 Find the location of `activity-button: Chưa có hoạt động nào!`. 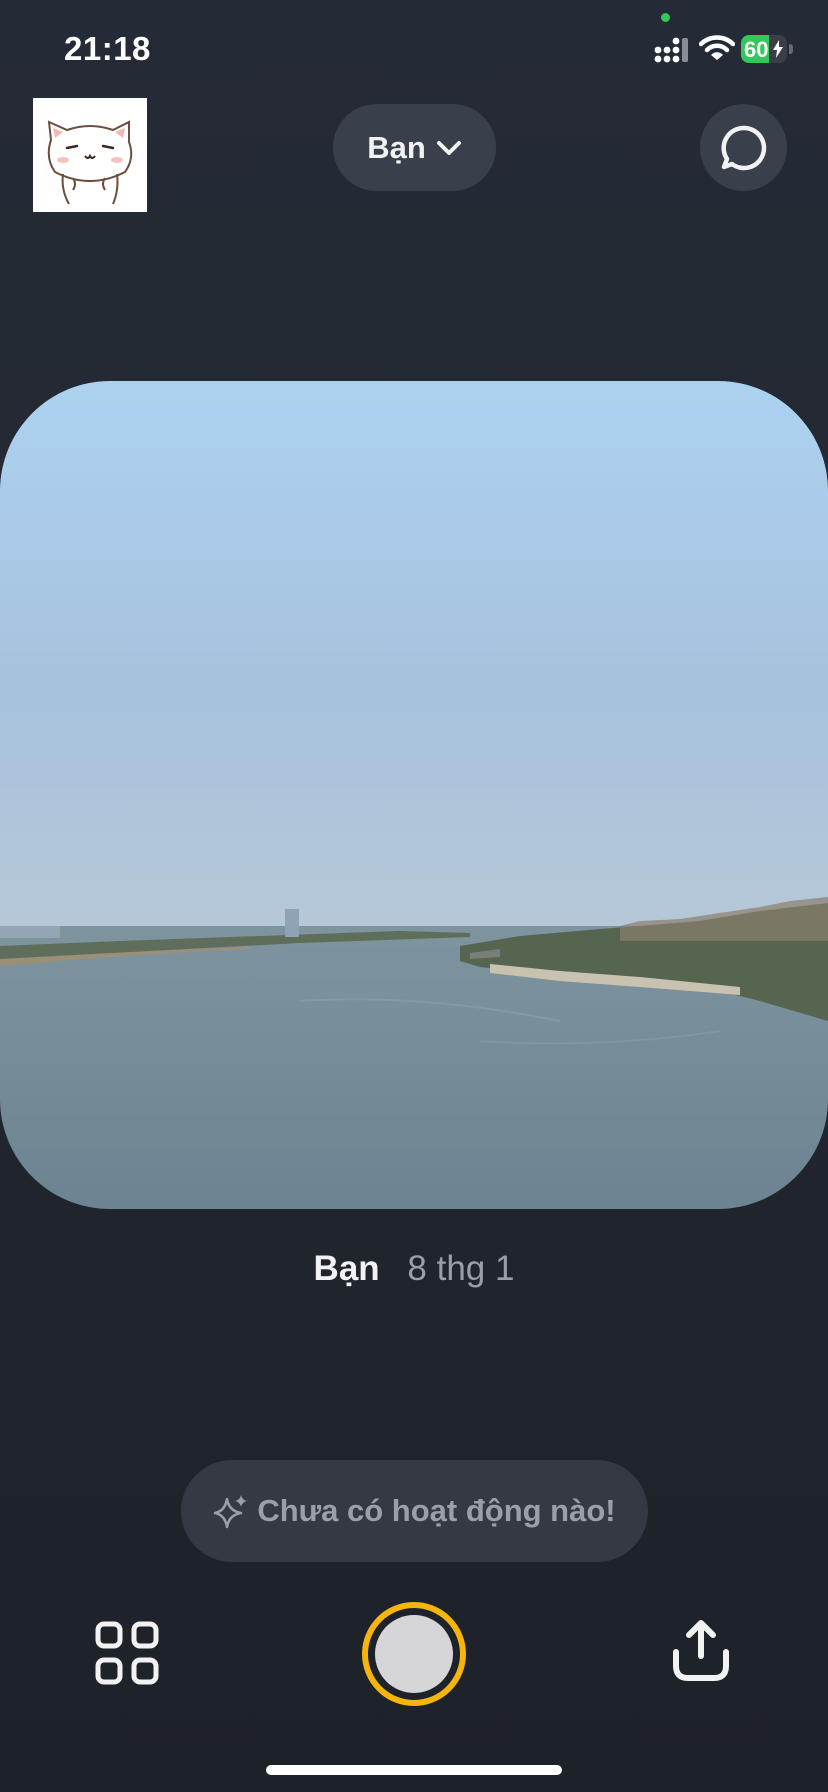

activity-button: Chưa có hoạt động nào! is located at coordinates (414, 1511).